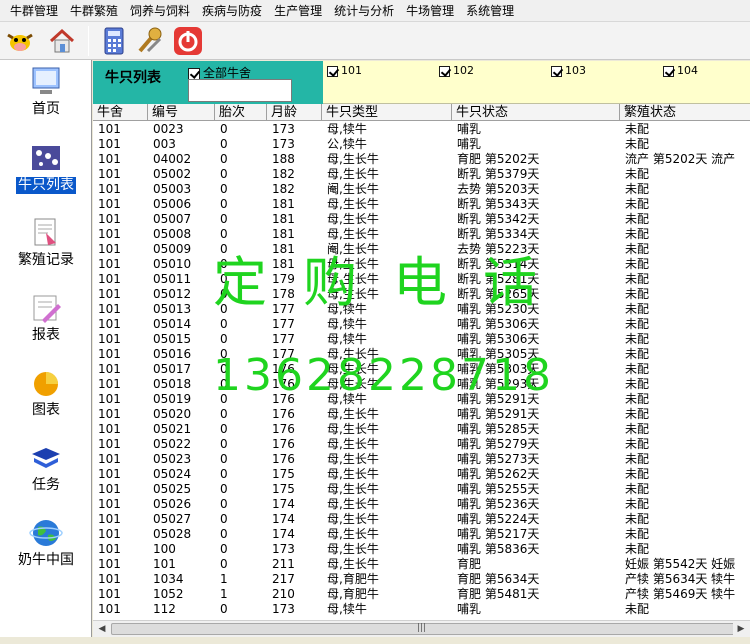 This screenshot has width=750, height=644. Describe the element at coordinates (240, 90) in the screenshot. I see `all-pens-field` at that location.